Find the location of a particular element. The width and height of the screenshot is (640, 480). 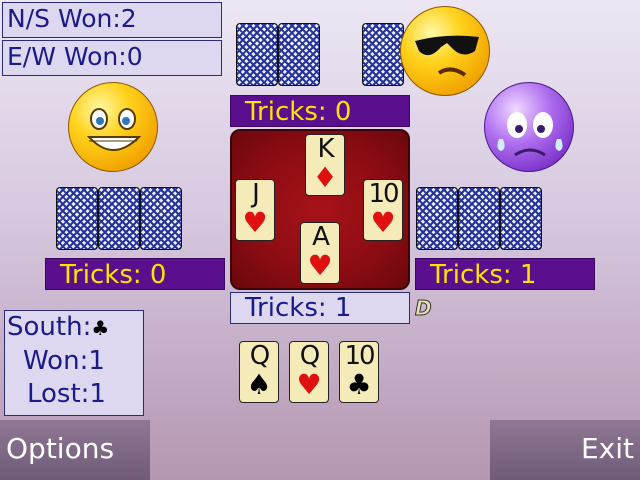

south-played-card: A ♥ is located at coordinates (320, 253).